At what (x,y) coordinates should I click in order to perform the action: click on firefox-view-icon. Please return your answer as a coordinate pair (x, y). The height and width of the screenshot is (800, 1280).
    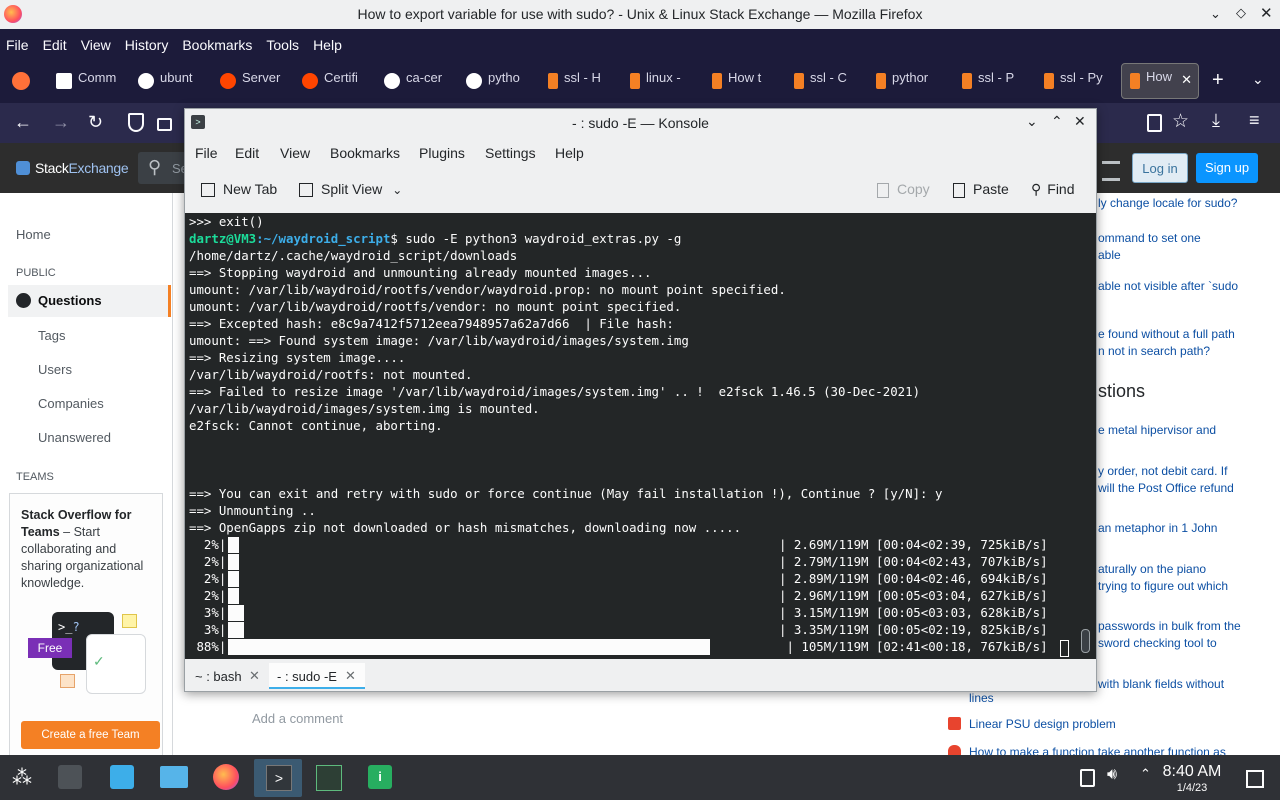
    Looking at the image, I should click on (21, 81).